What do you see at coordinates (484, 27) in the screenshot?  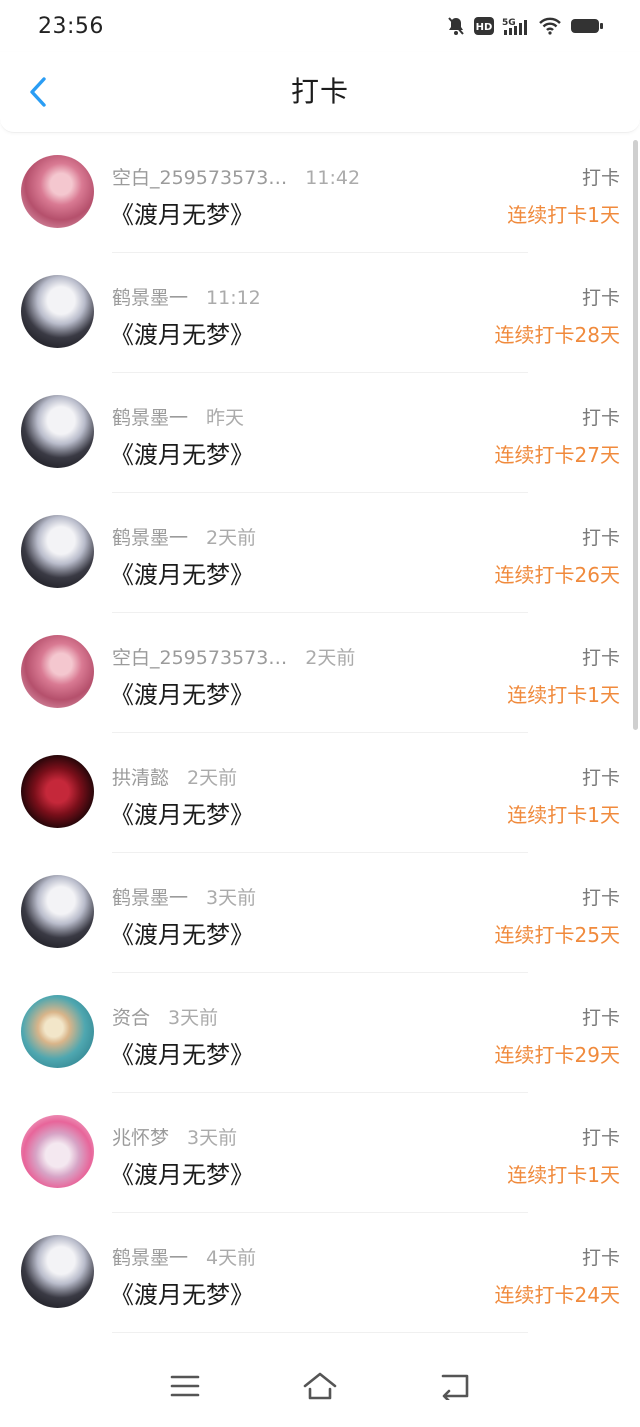 I see `hd-label: HD` at bounding box center [484, 27].